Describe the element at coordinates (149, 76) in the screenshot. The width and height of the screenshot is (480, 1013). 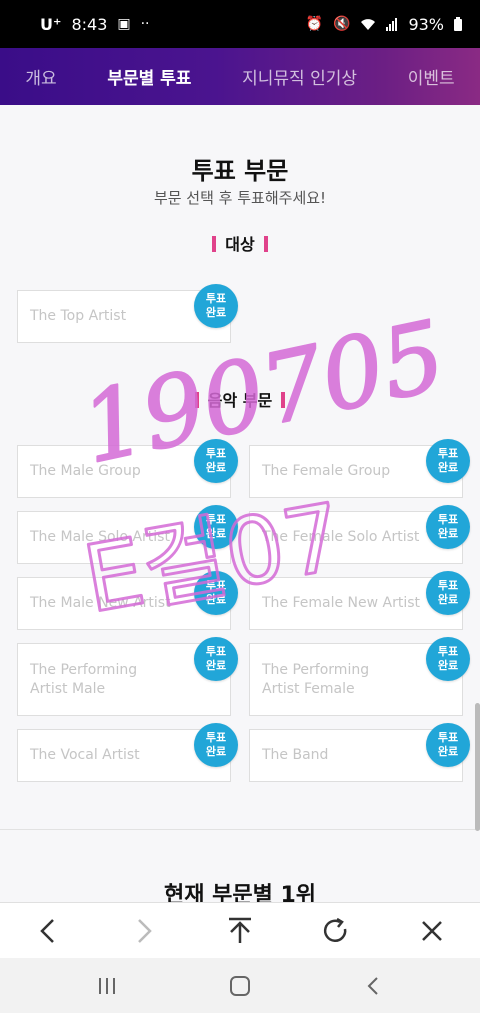
I see `tab-vote-by-category: 부문별 투표` at that location.